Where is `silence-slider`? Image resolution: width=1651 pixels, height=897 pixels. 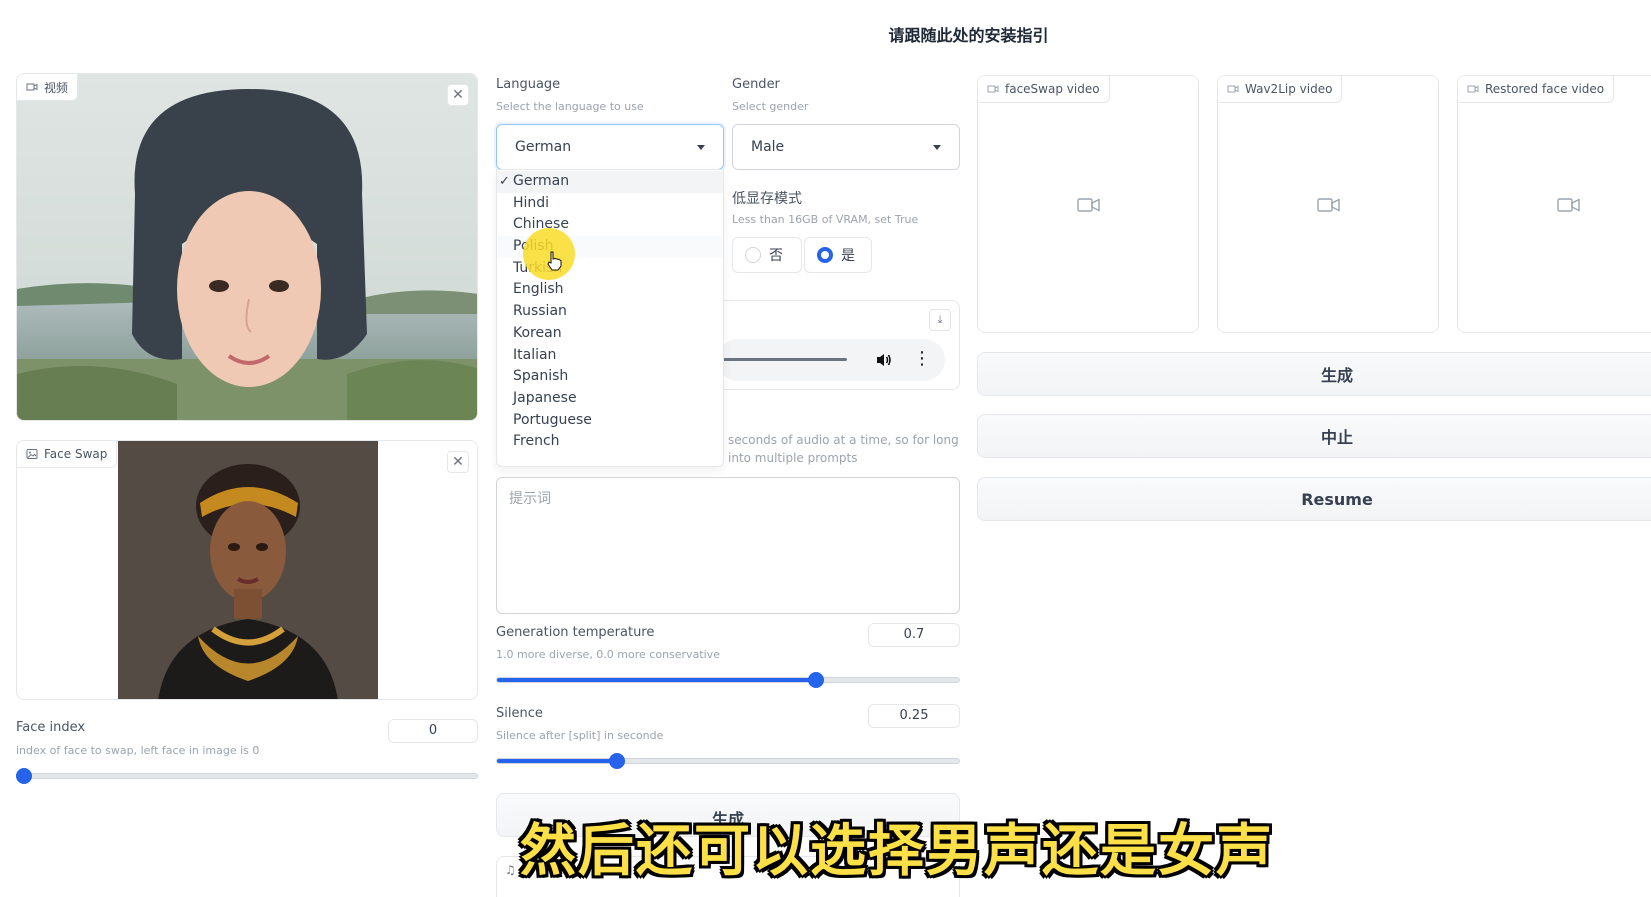 silence-slider is located at coordinates (728, 761).